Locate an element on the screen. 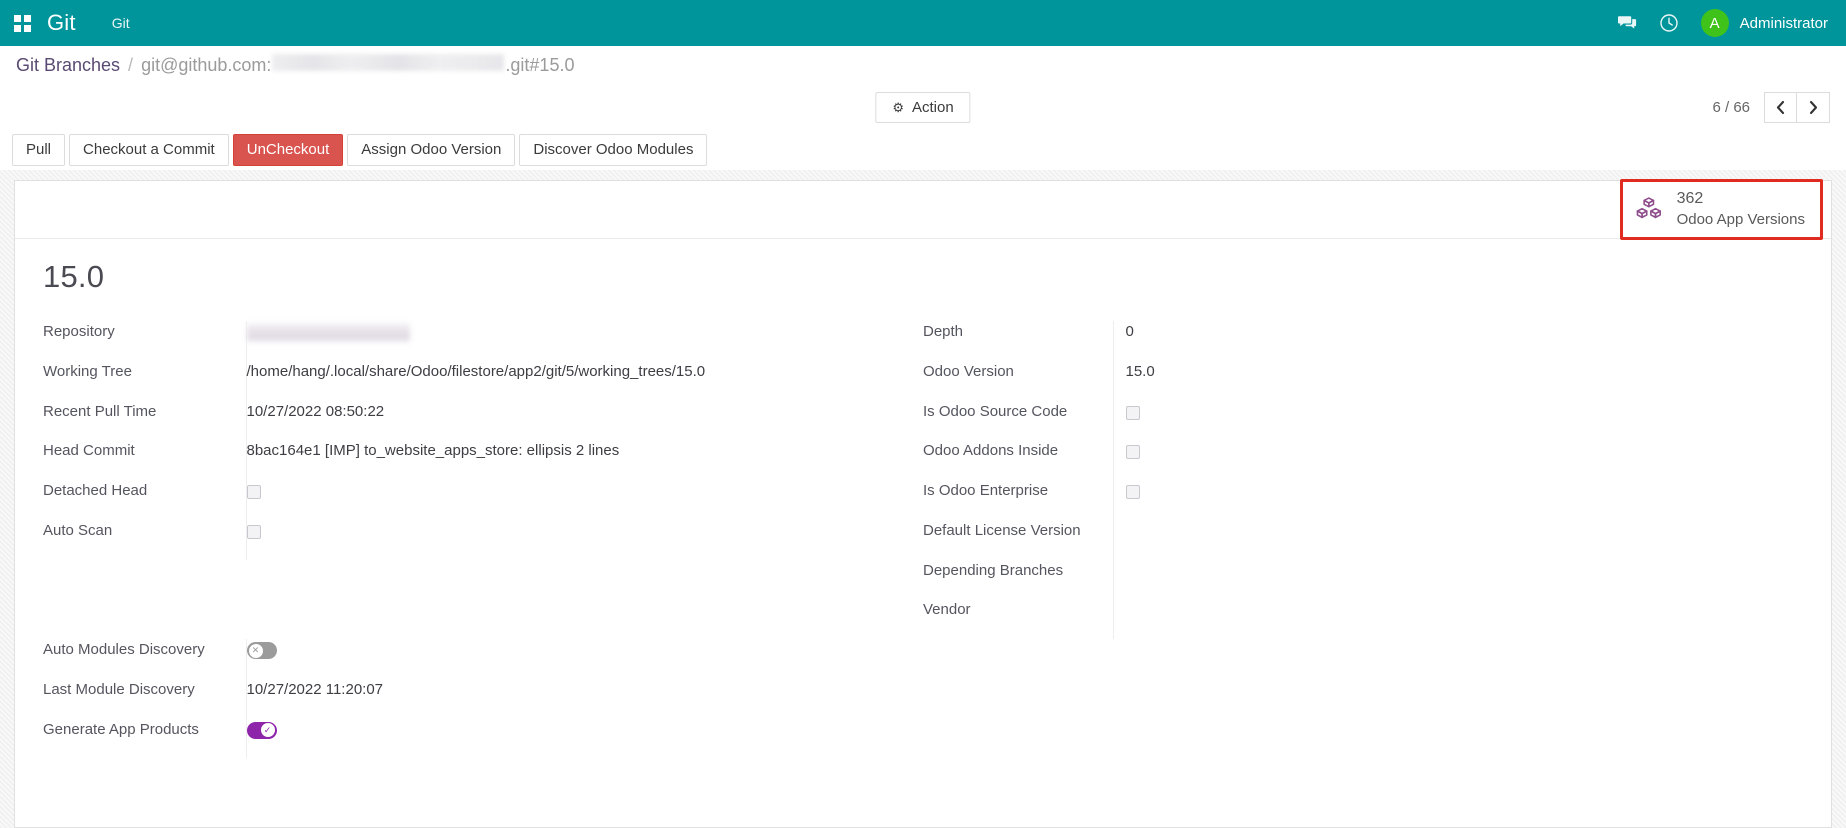 Image resolution: width=1846 pixels, height=828 pixels. field-label-odoo-addons-inside: Odoo Addons Inside is located at coordinates (991, 451).